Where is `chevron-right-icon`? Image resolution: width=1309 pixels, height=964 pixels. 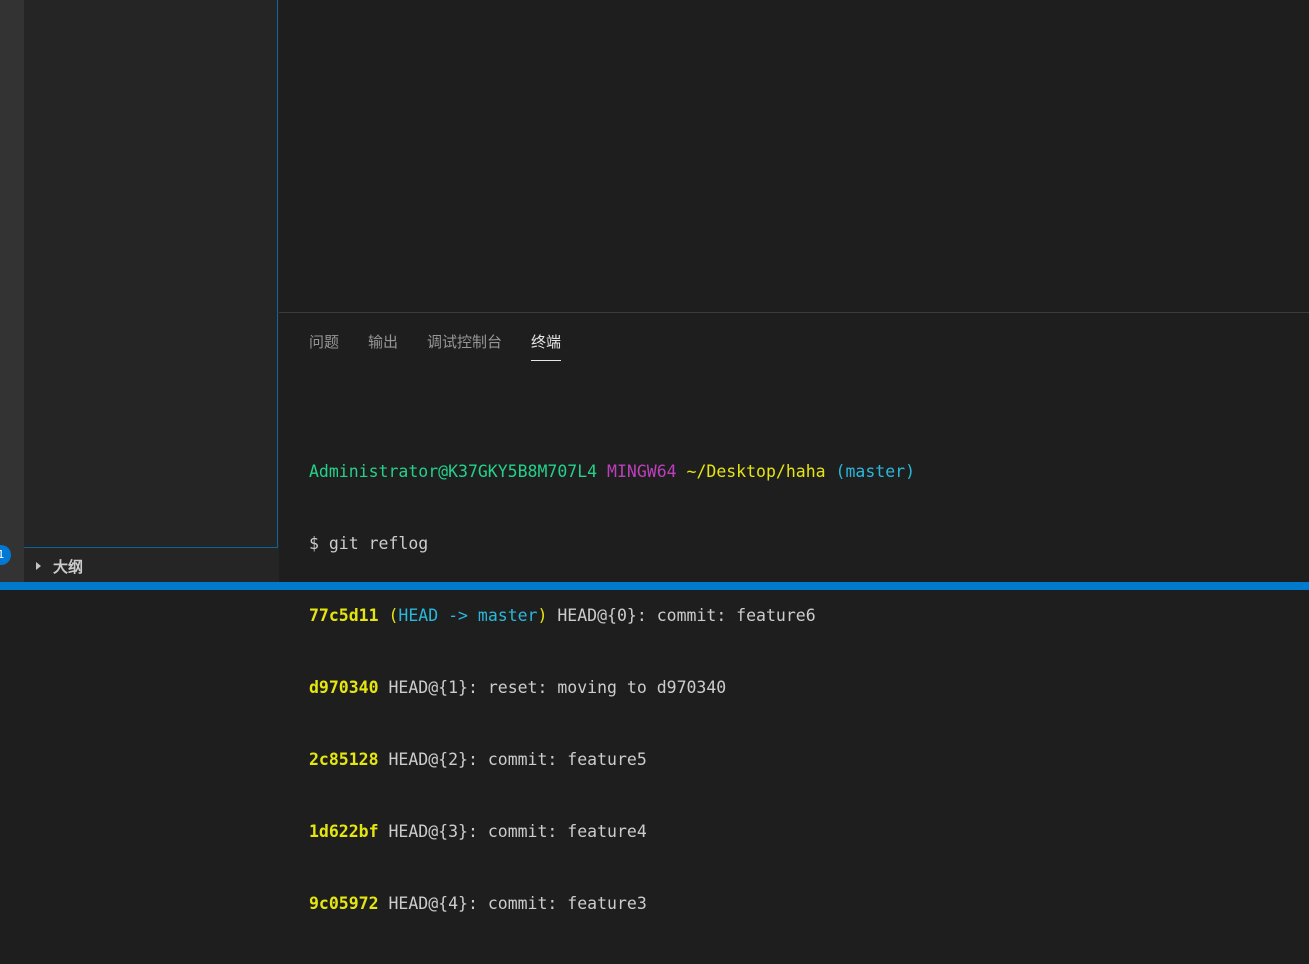 chevron-right-icon is located at coordinates (38, 566).